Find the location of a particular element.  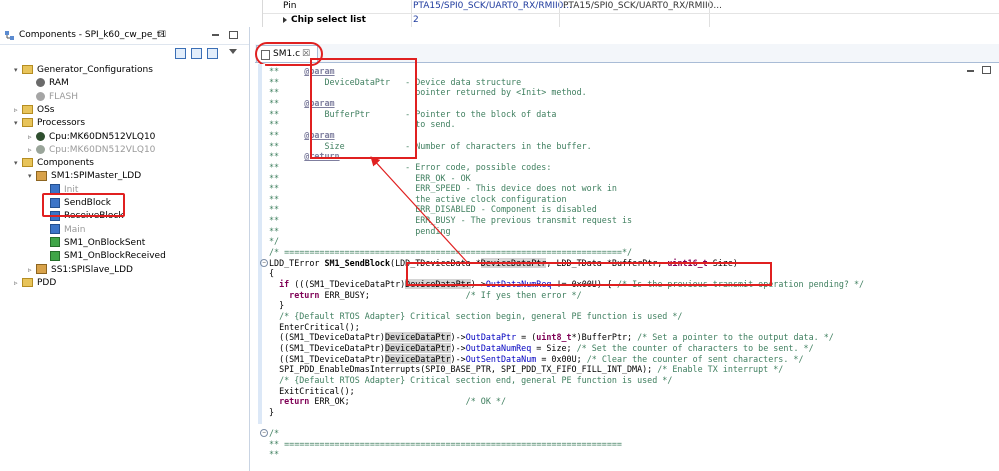

tree-item-label: Main is located at coordinates (75, 229).